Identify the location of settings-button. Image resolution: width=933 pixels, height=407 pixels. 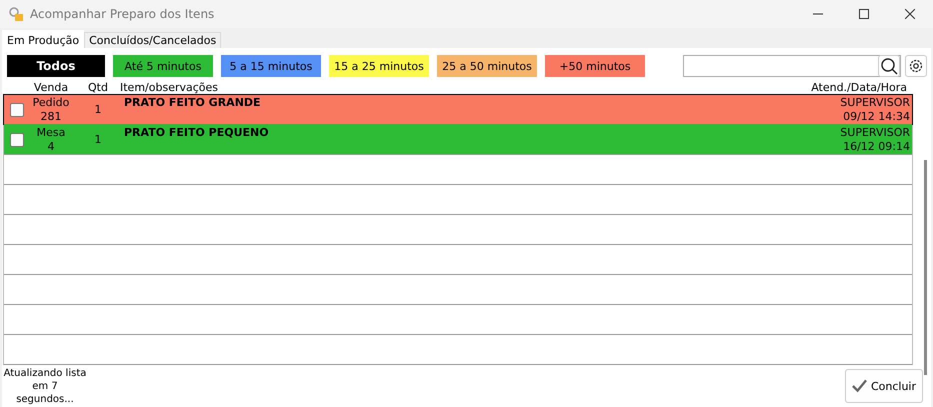
(916, 66).